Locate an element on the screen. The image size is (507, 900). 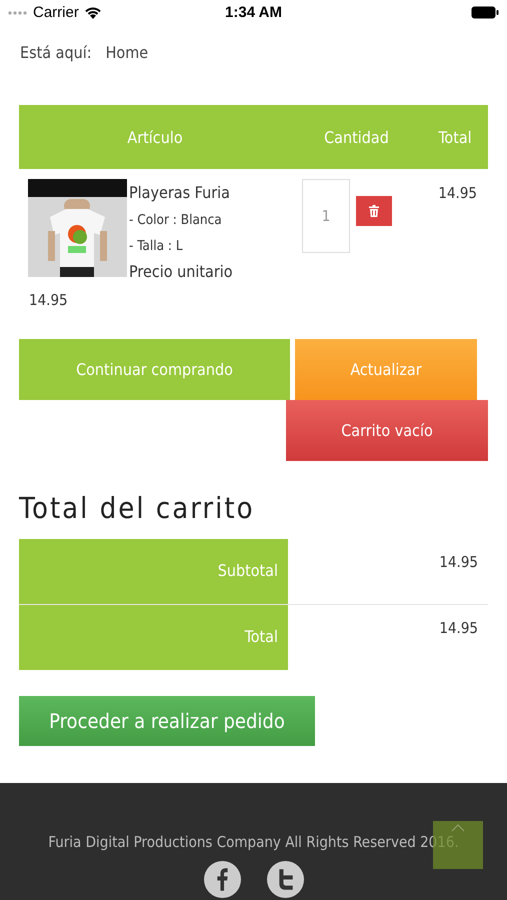
breadcrumb-link: Home is located at coordinates (127, 56).